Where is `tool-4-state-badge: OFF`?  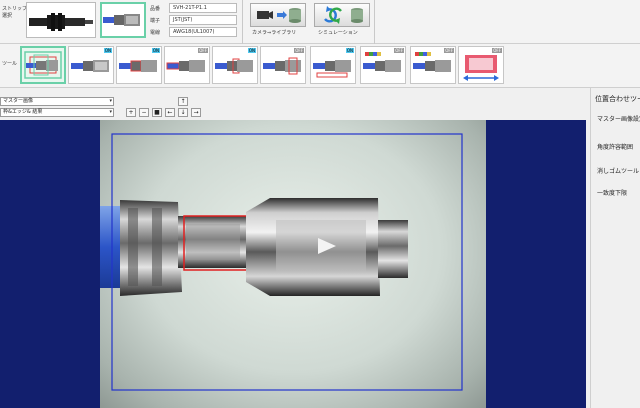
tool-4-state-badge: OFF is located at coordinates (203, 50).